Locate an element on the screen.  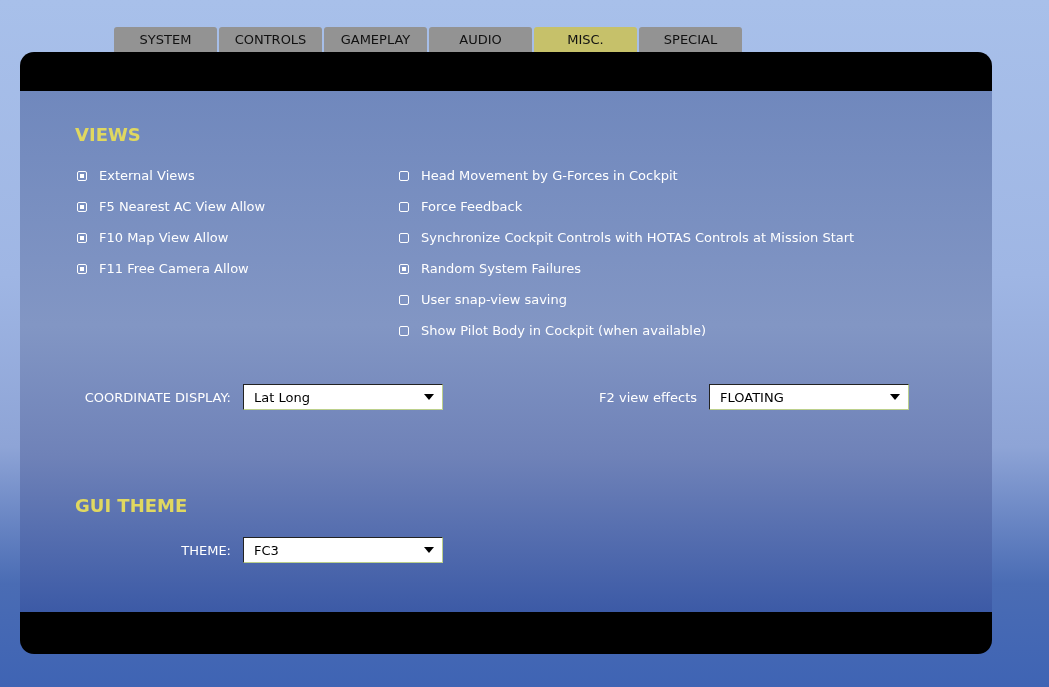
tab: SPECIAL is located at coordinates (690, 39).